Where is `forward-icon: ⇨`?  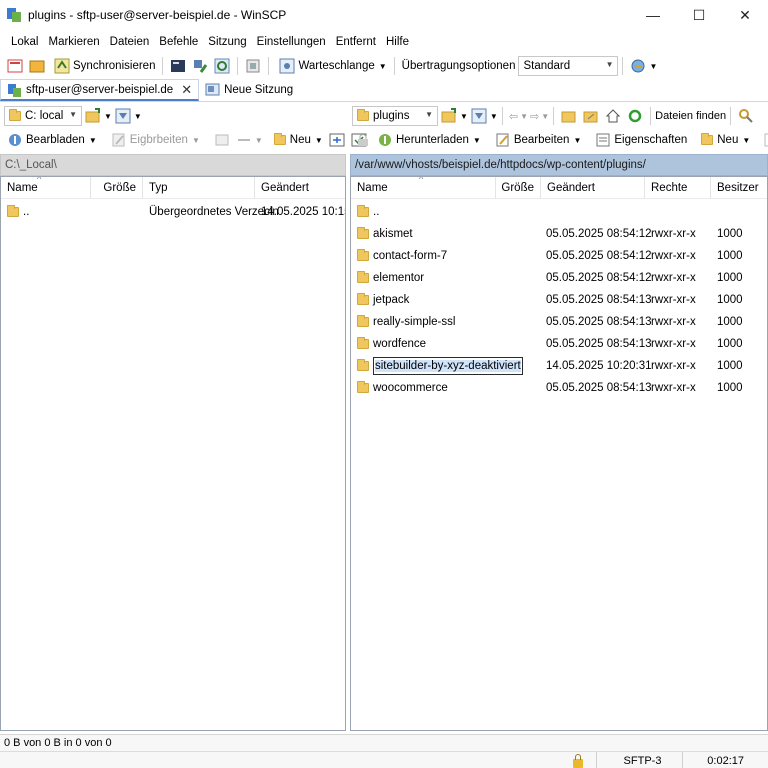
forward-icon: ⇨ is located at coordinates (534, 116).